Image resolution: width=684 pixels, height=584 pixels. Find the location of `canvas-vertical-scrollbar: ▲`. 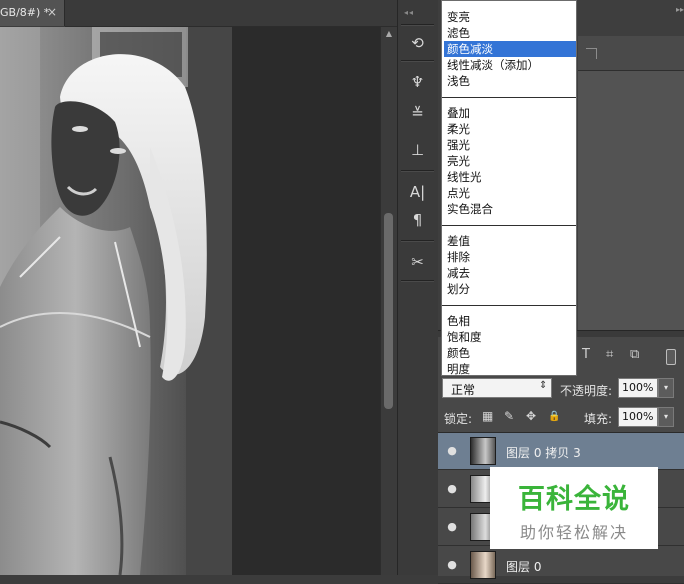

canvas-vertical-scrollbar: ▲ is located at coordinates (388, 301).